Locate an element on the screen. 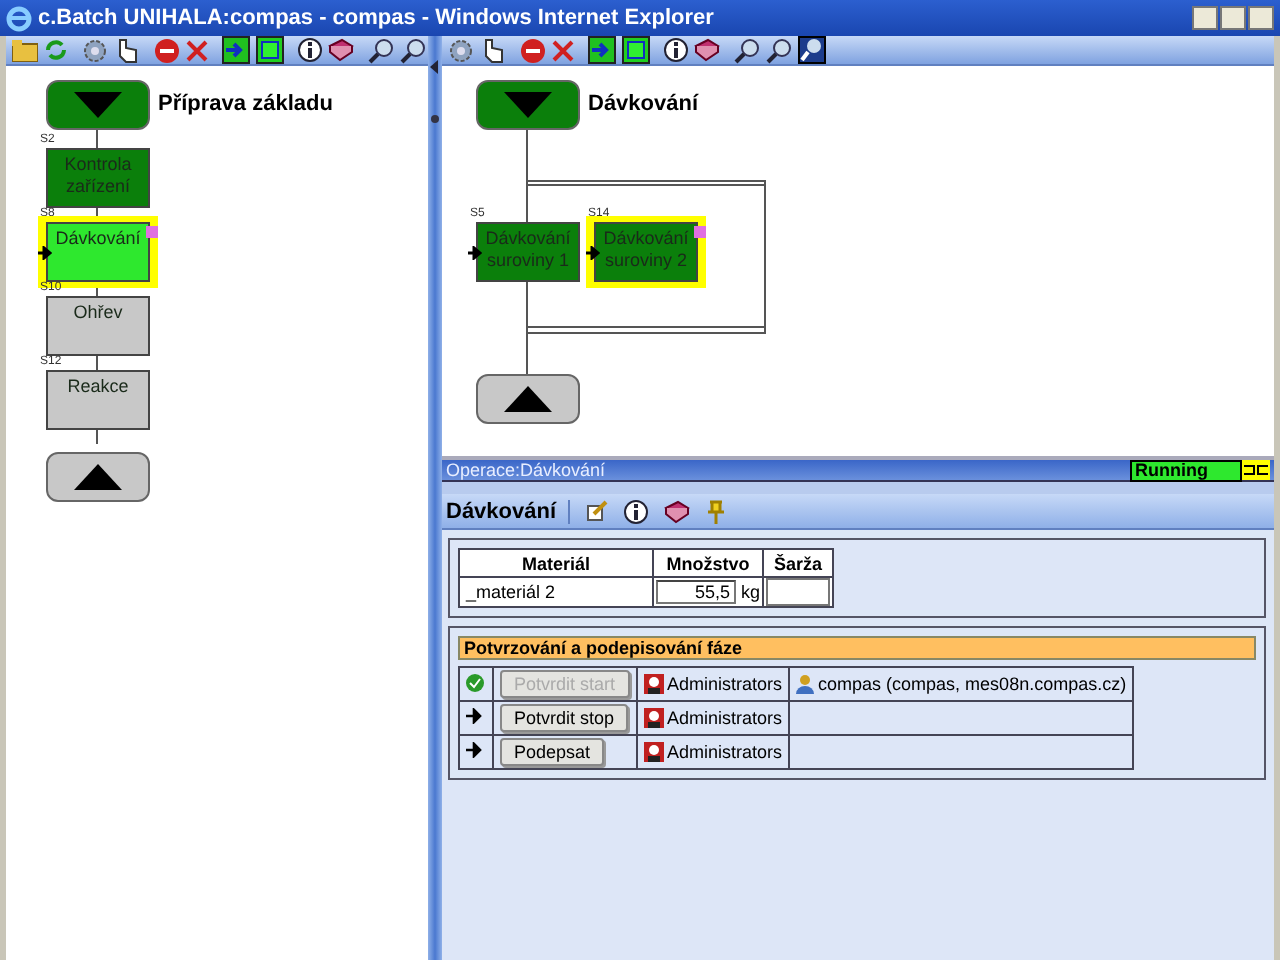 The image size is (1280, 960). status-indicator: Running is located at coordinates (1185, 470).